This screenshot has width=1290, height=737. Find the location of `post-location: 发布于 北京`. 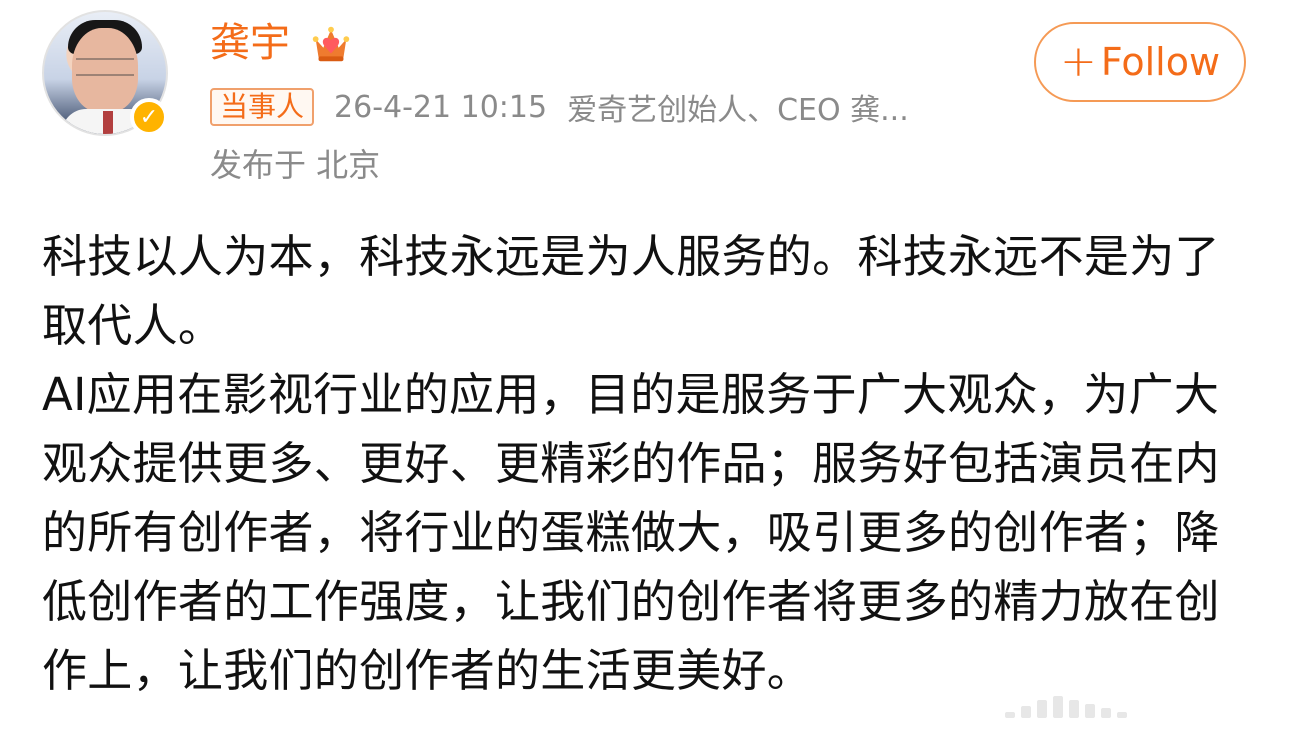

post-location: 发布于 北京 is located at coordinates (295, 165).